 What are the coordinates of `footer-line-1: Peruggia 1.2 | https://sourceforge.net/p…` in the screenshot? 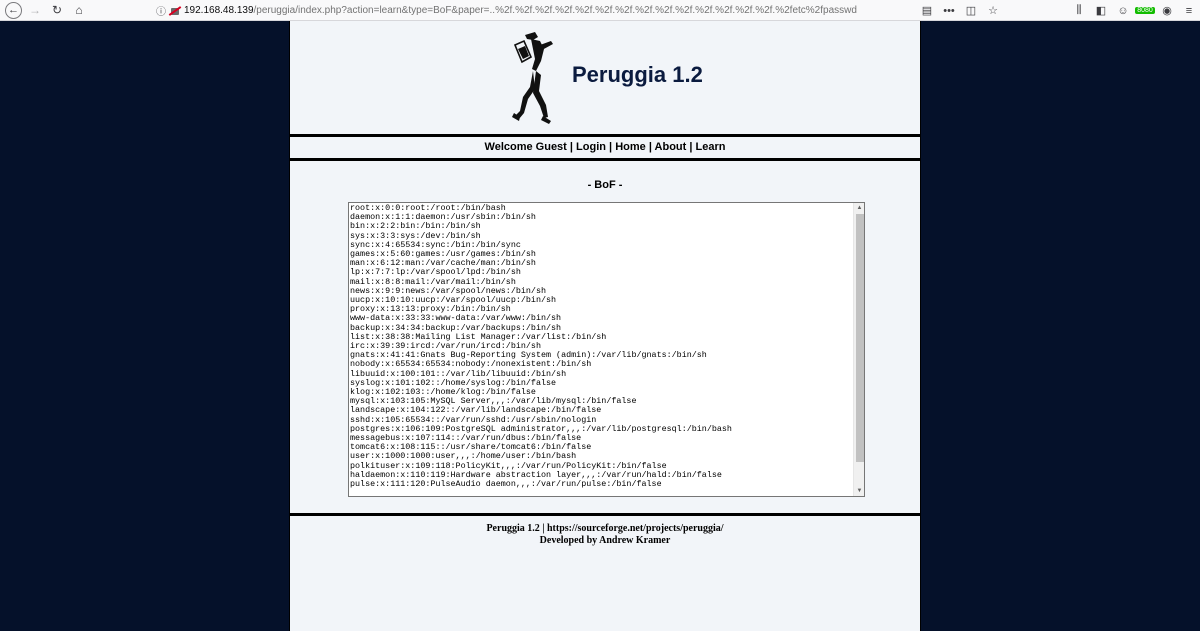 It's located at (605, 528).